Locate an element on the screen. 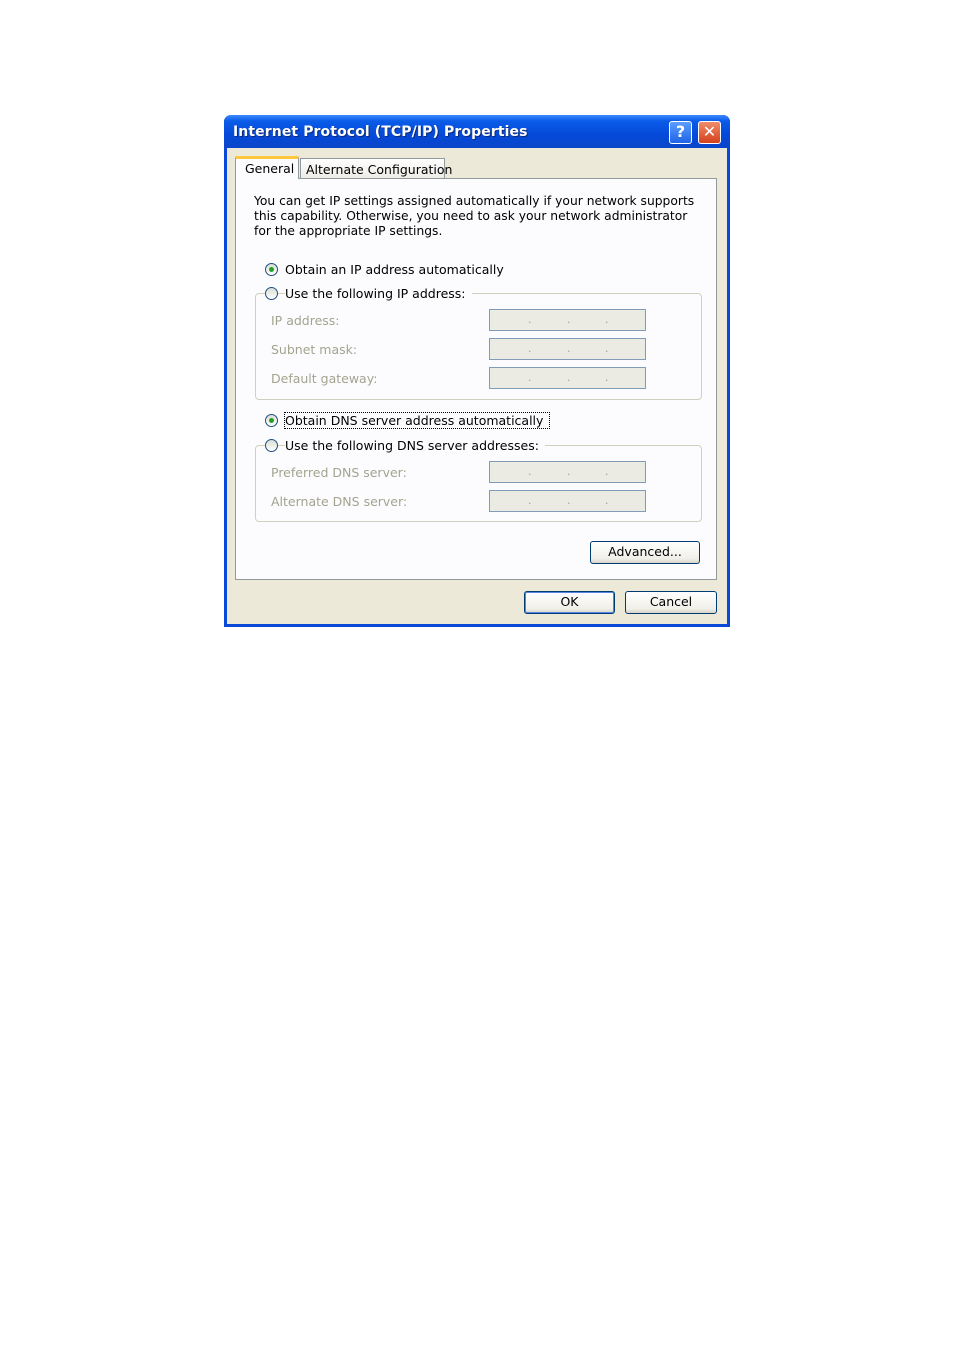 Image resolution: width=954 pixels, height=1350 pixels. alternate-dns-input: . . . is located at coordinates (567, 501).